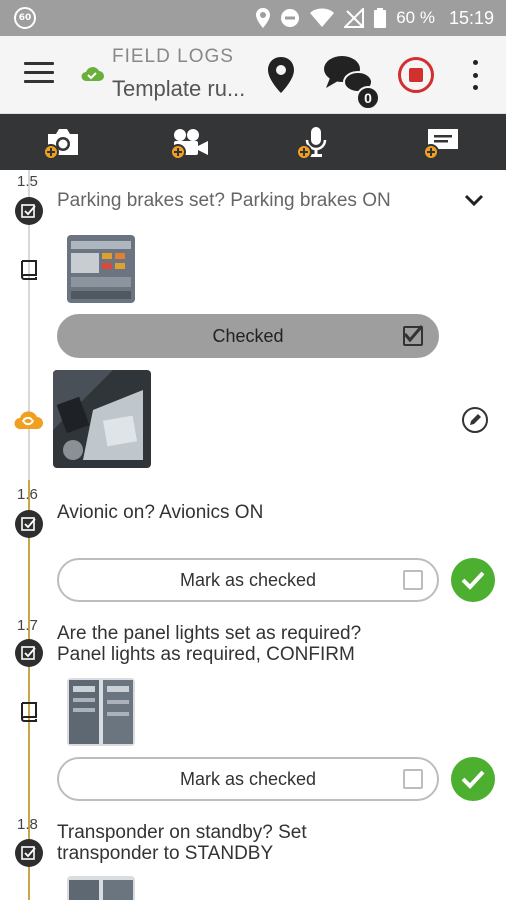 The width and height of the screenshot is (506, 900). What do you see at coordinates (63, 142) in the screenshot?
I see `add-photo-button` at bounding box center [63, 142].